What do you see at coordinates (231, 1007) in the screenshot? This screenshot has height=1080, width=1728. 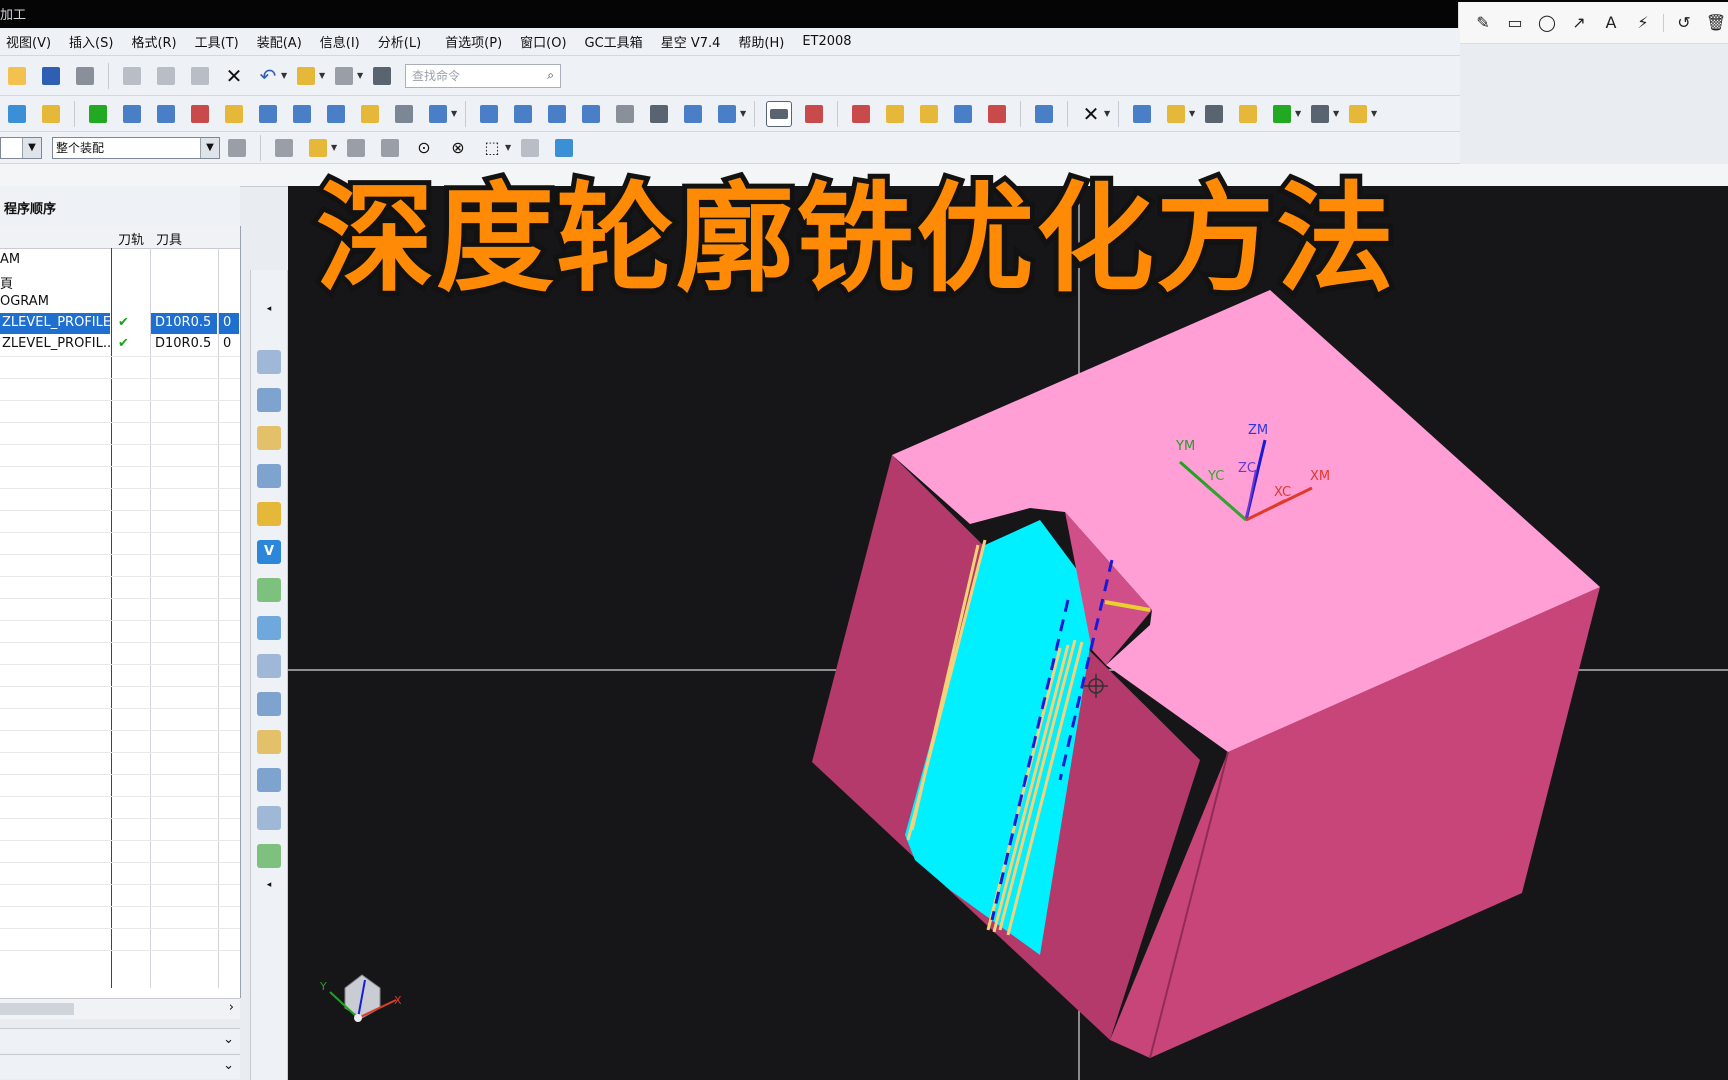 I see `chevron-right-icon: ›` at bounding box center [231, 1007].